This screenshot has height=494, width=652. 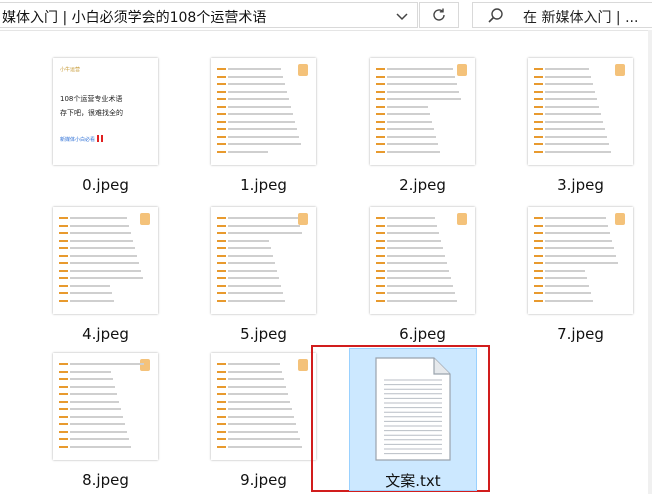 I want to click on address-dropdown-button, so click(x=402, y=17).